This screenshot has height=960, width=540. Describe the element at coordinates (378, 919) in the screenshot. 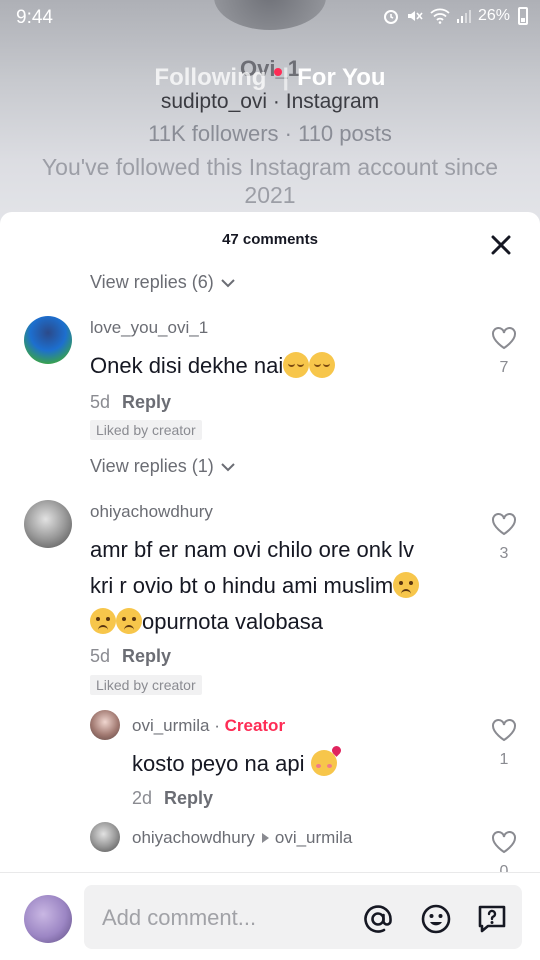

I see `mention-icon` at that location.